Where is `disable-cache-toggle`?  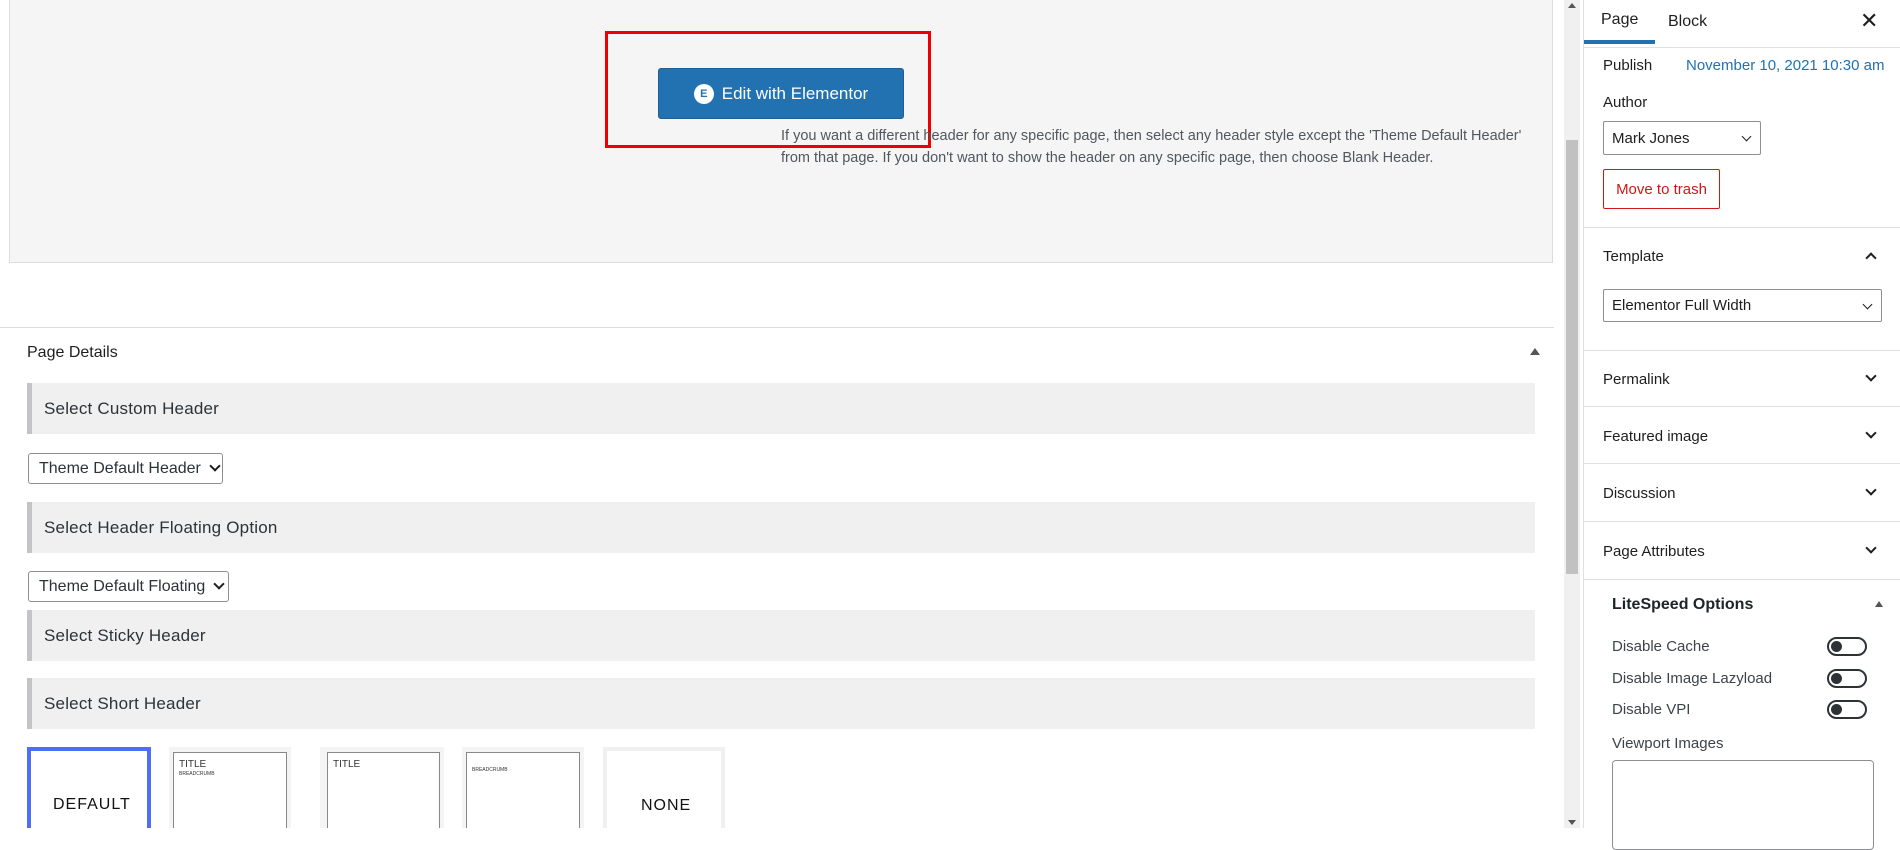
disable-cache-toggle is located at coordinates (1847, 646).